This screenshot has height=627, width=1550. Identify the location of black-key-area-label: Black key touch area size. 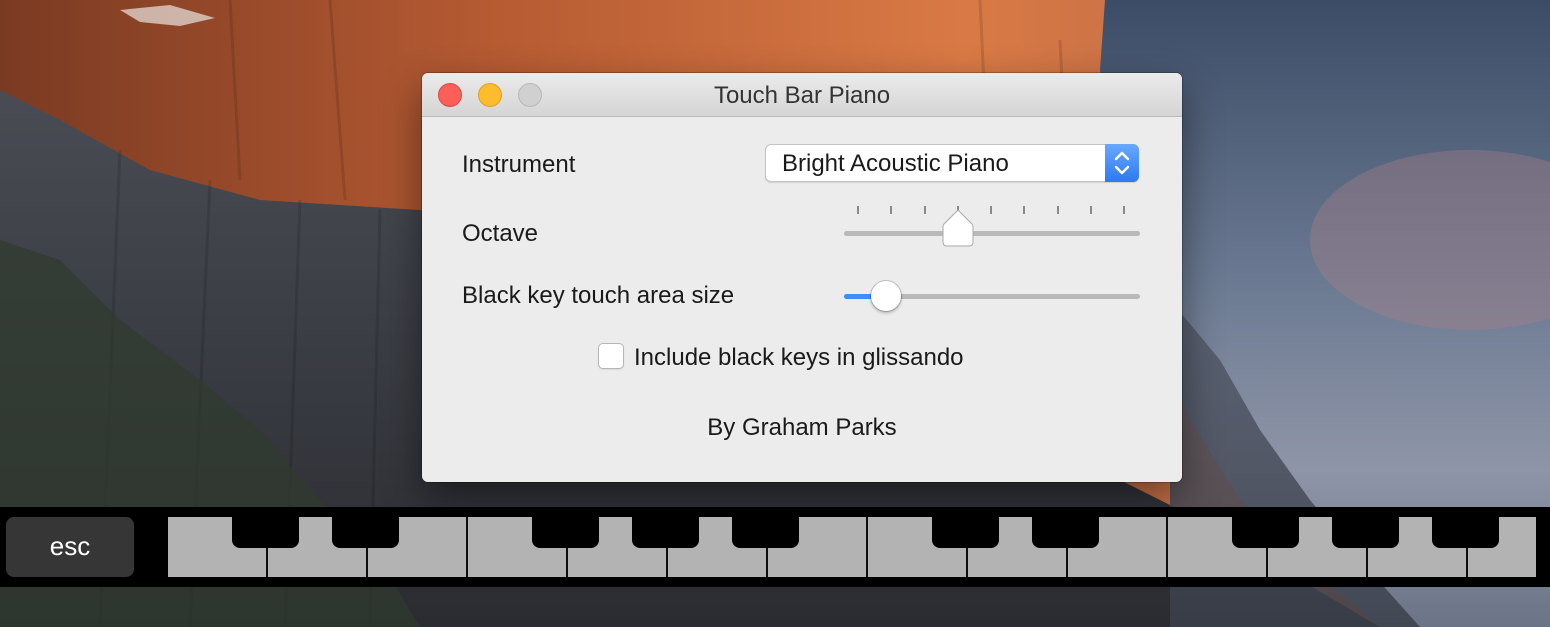
(598, 295).